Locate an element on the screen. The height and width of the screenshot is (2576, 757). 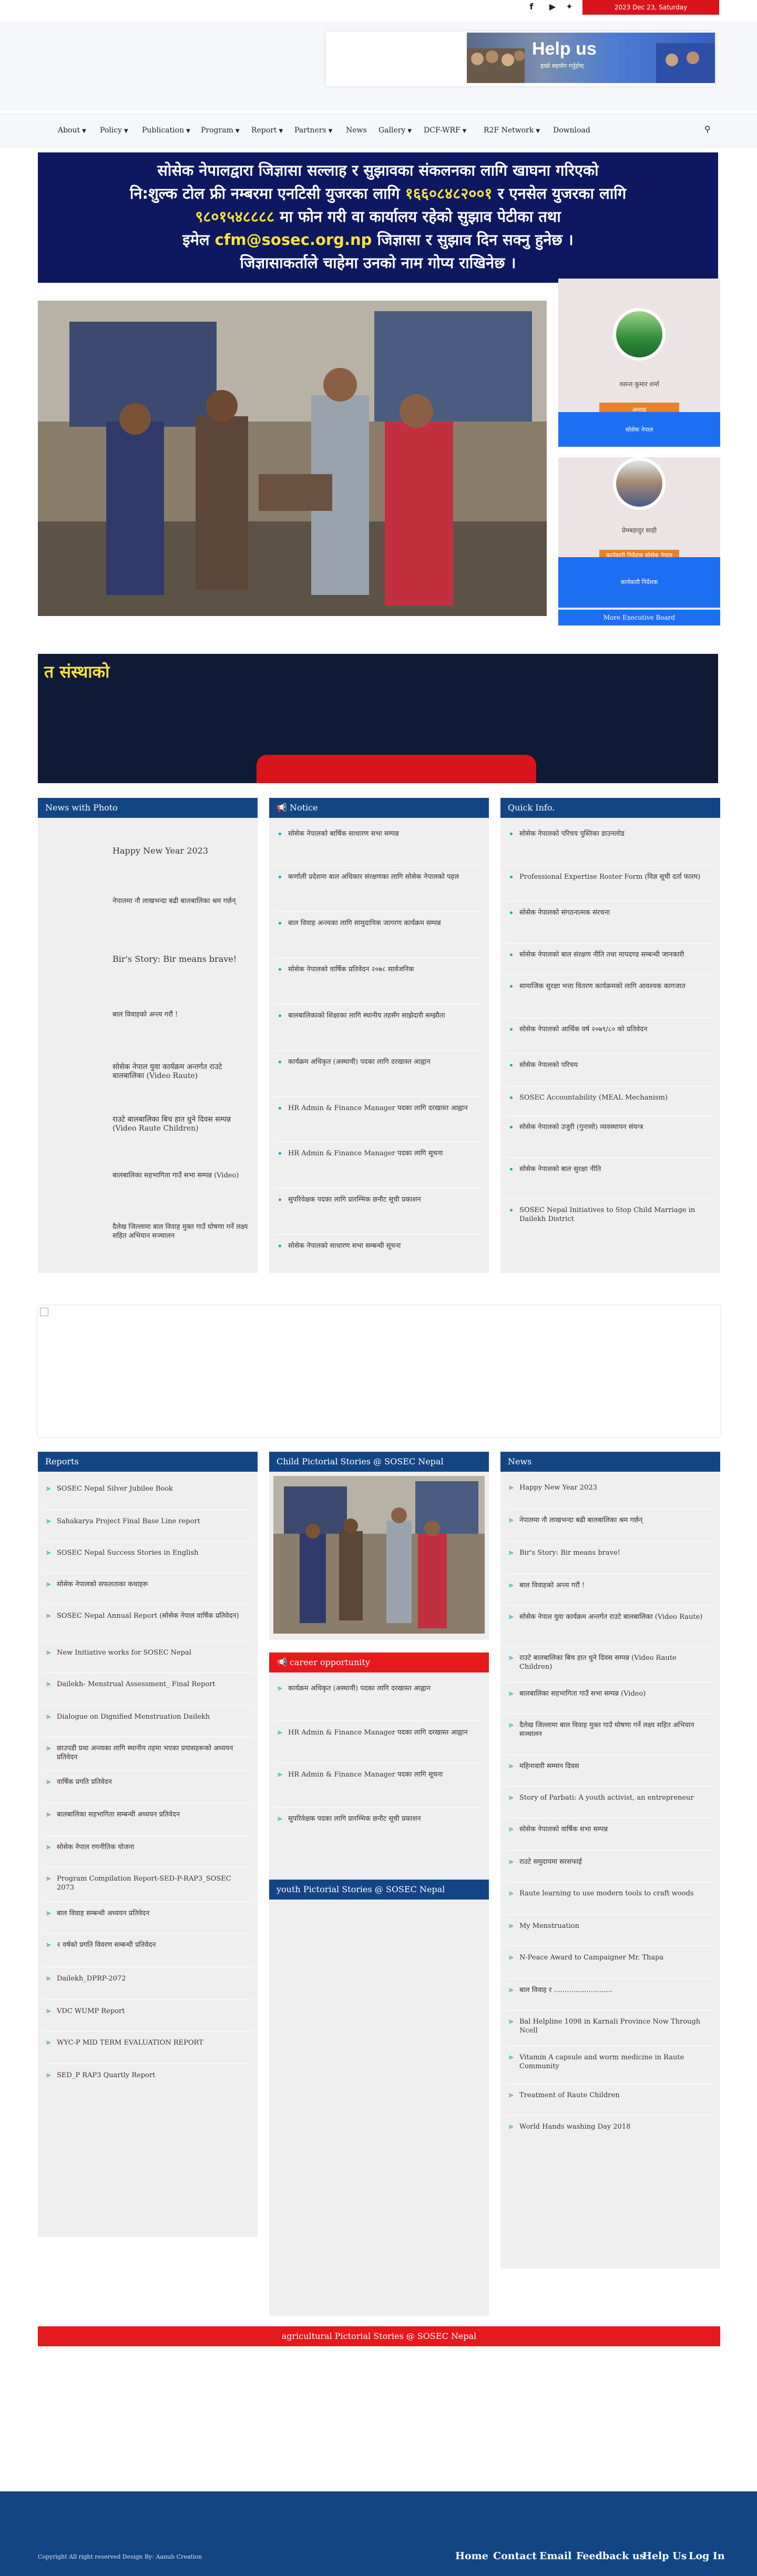
footer-link-login: Log In is located at coordinates (707, 2556).